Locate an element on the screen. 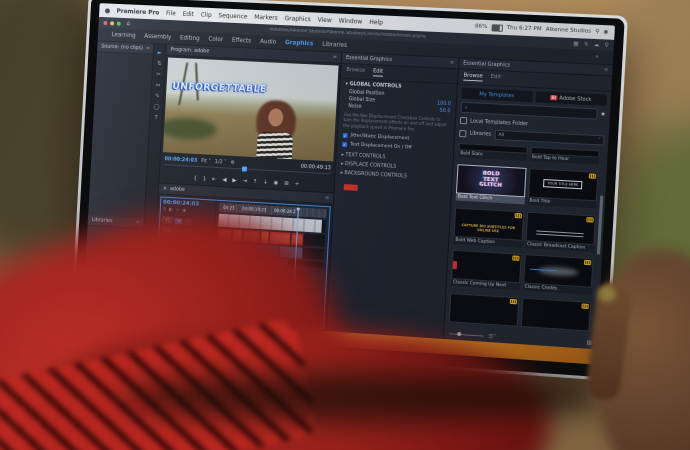  go-to-out-button: ⇥ is located at coordinates (244, 181).